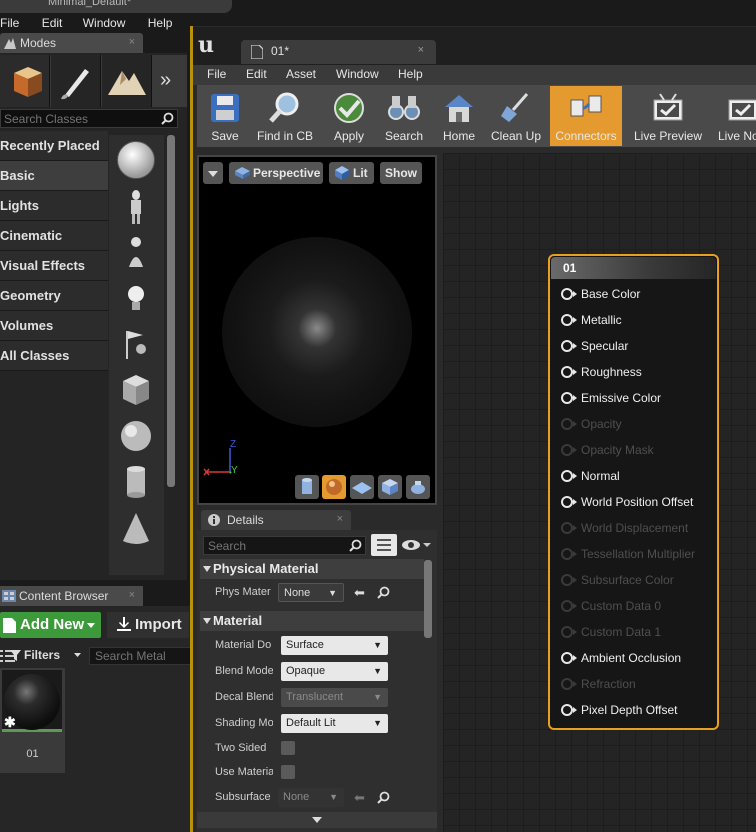 The width and height of the screenshot is (756, 832). I want to click on menu-window: Window, so click(107, 23).